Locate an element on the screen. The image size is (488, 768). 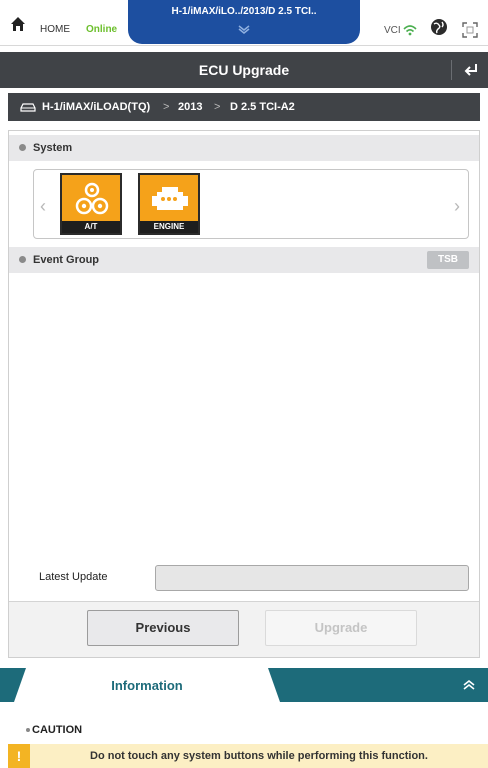
chevron-left-icon: ‹ is located at coordinates (43, 206).